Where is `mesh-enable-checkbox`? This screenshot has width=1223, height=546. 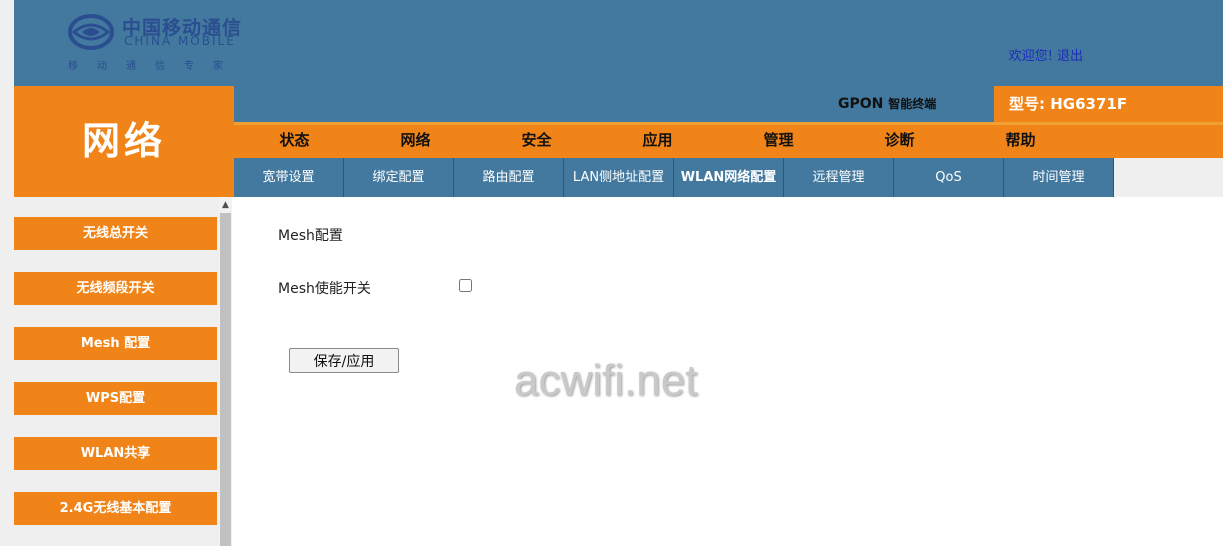 mesh-enable-checkbox is located at coordinates (465, 285).